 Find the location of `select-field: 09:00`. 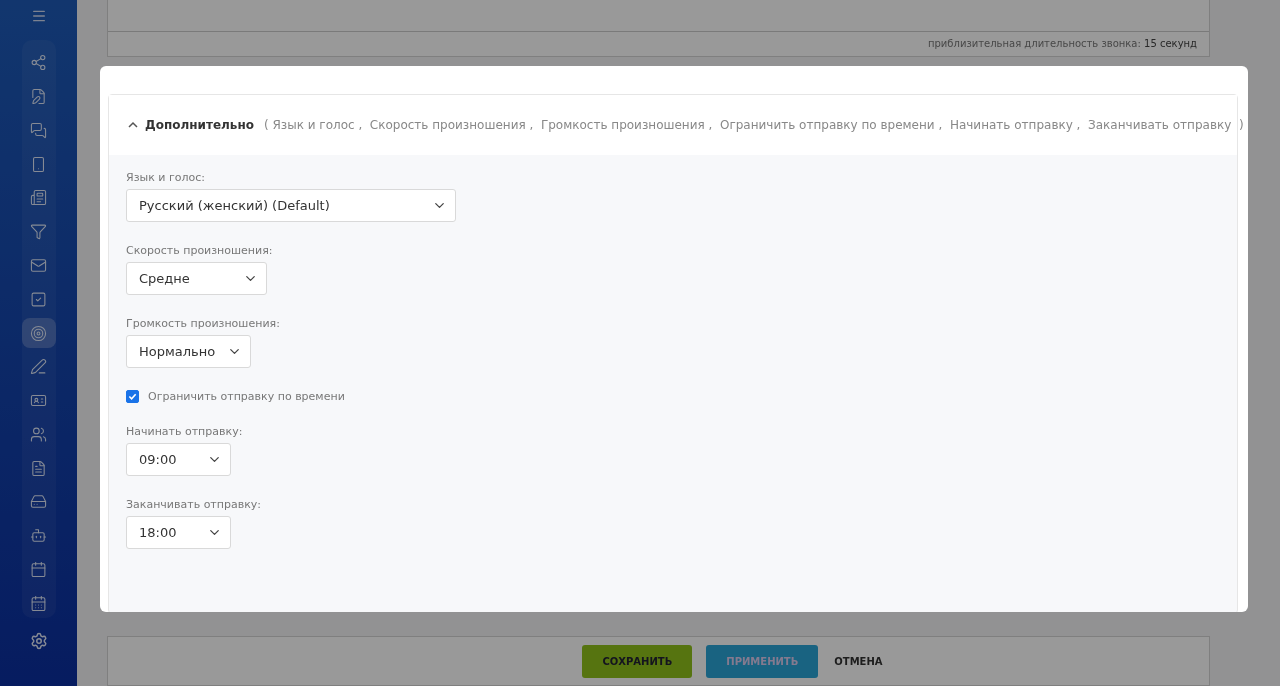

select-field: 09:00 is located at coordinates (178, 459).